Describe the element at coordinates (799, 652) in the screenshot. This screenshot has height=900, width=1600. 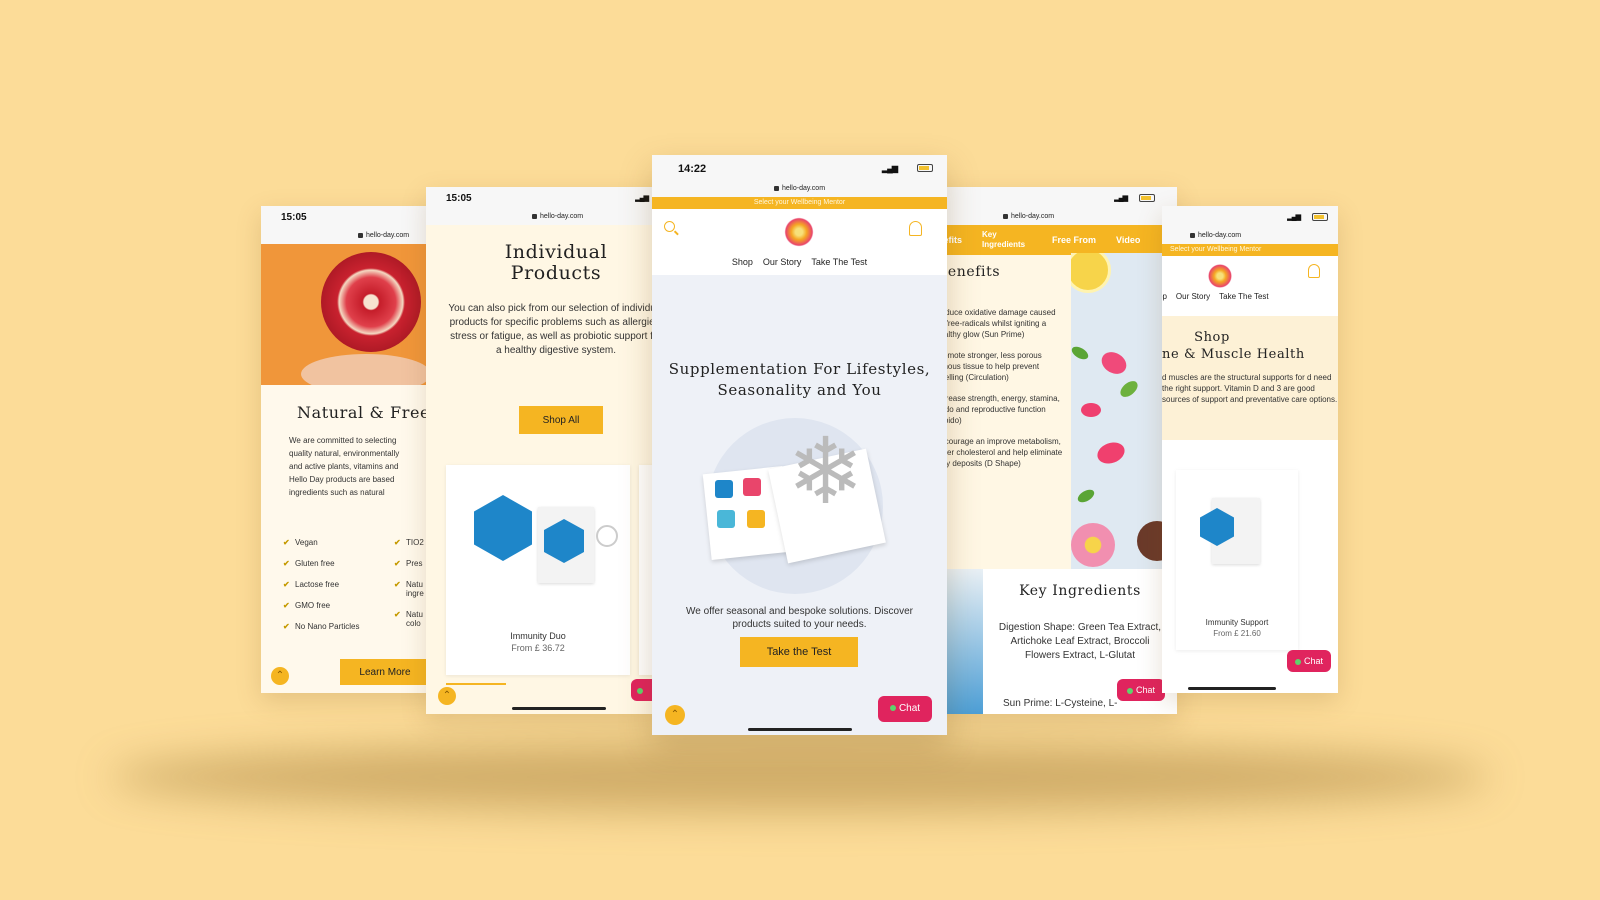
I see `take-test-button: Take the Test` at that location.